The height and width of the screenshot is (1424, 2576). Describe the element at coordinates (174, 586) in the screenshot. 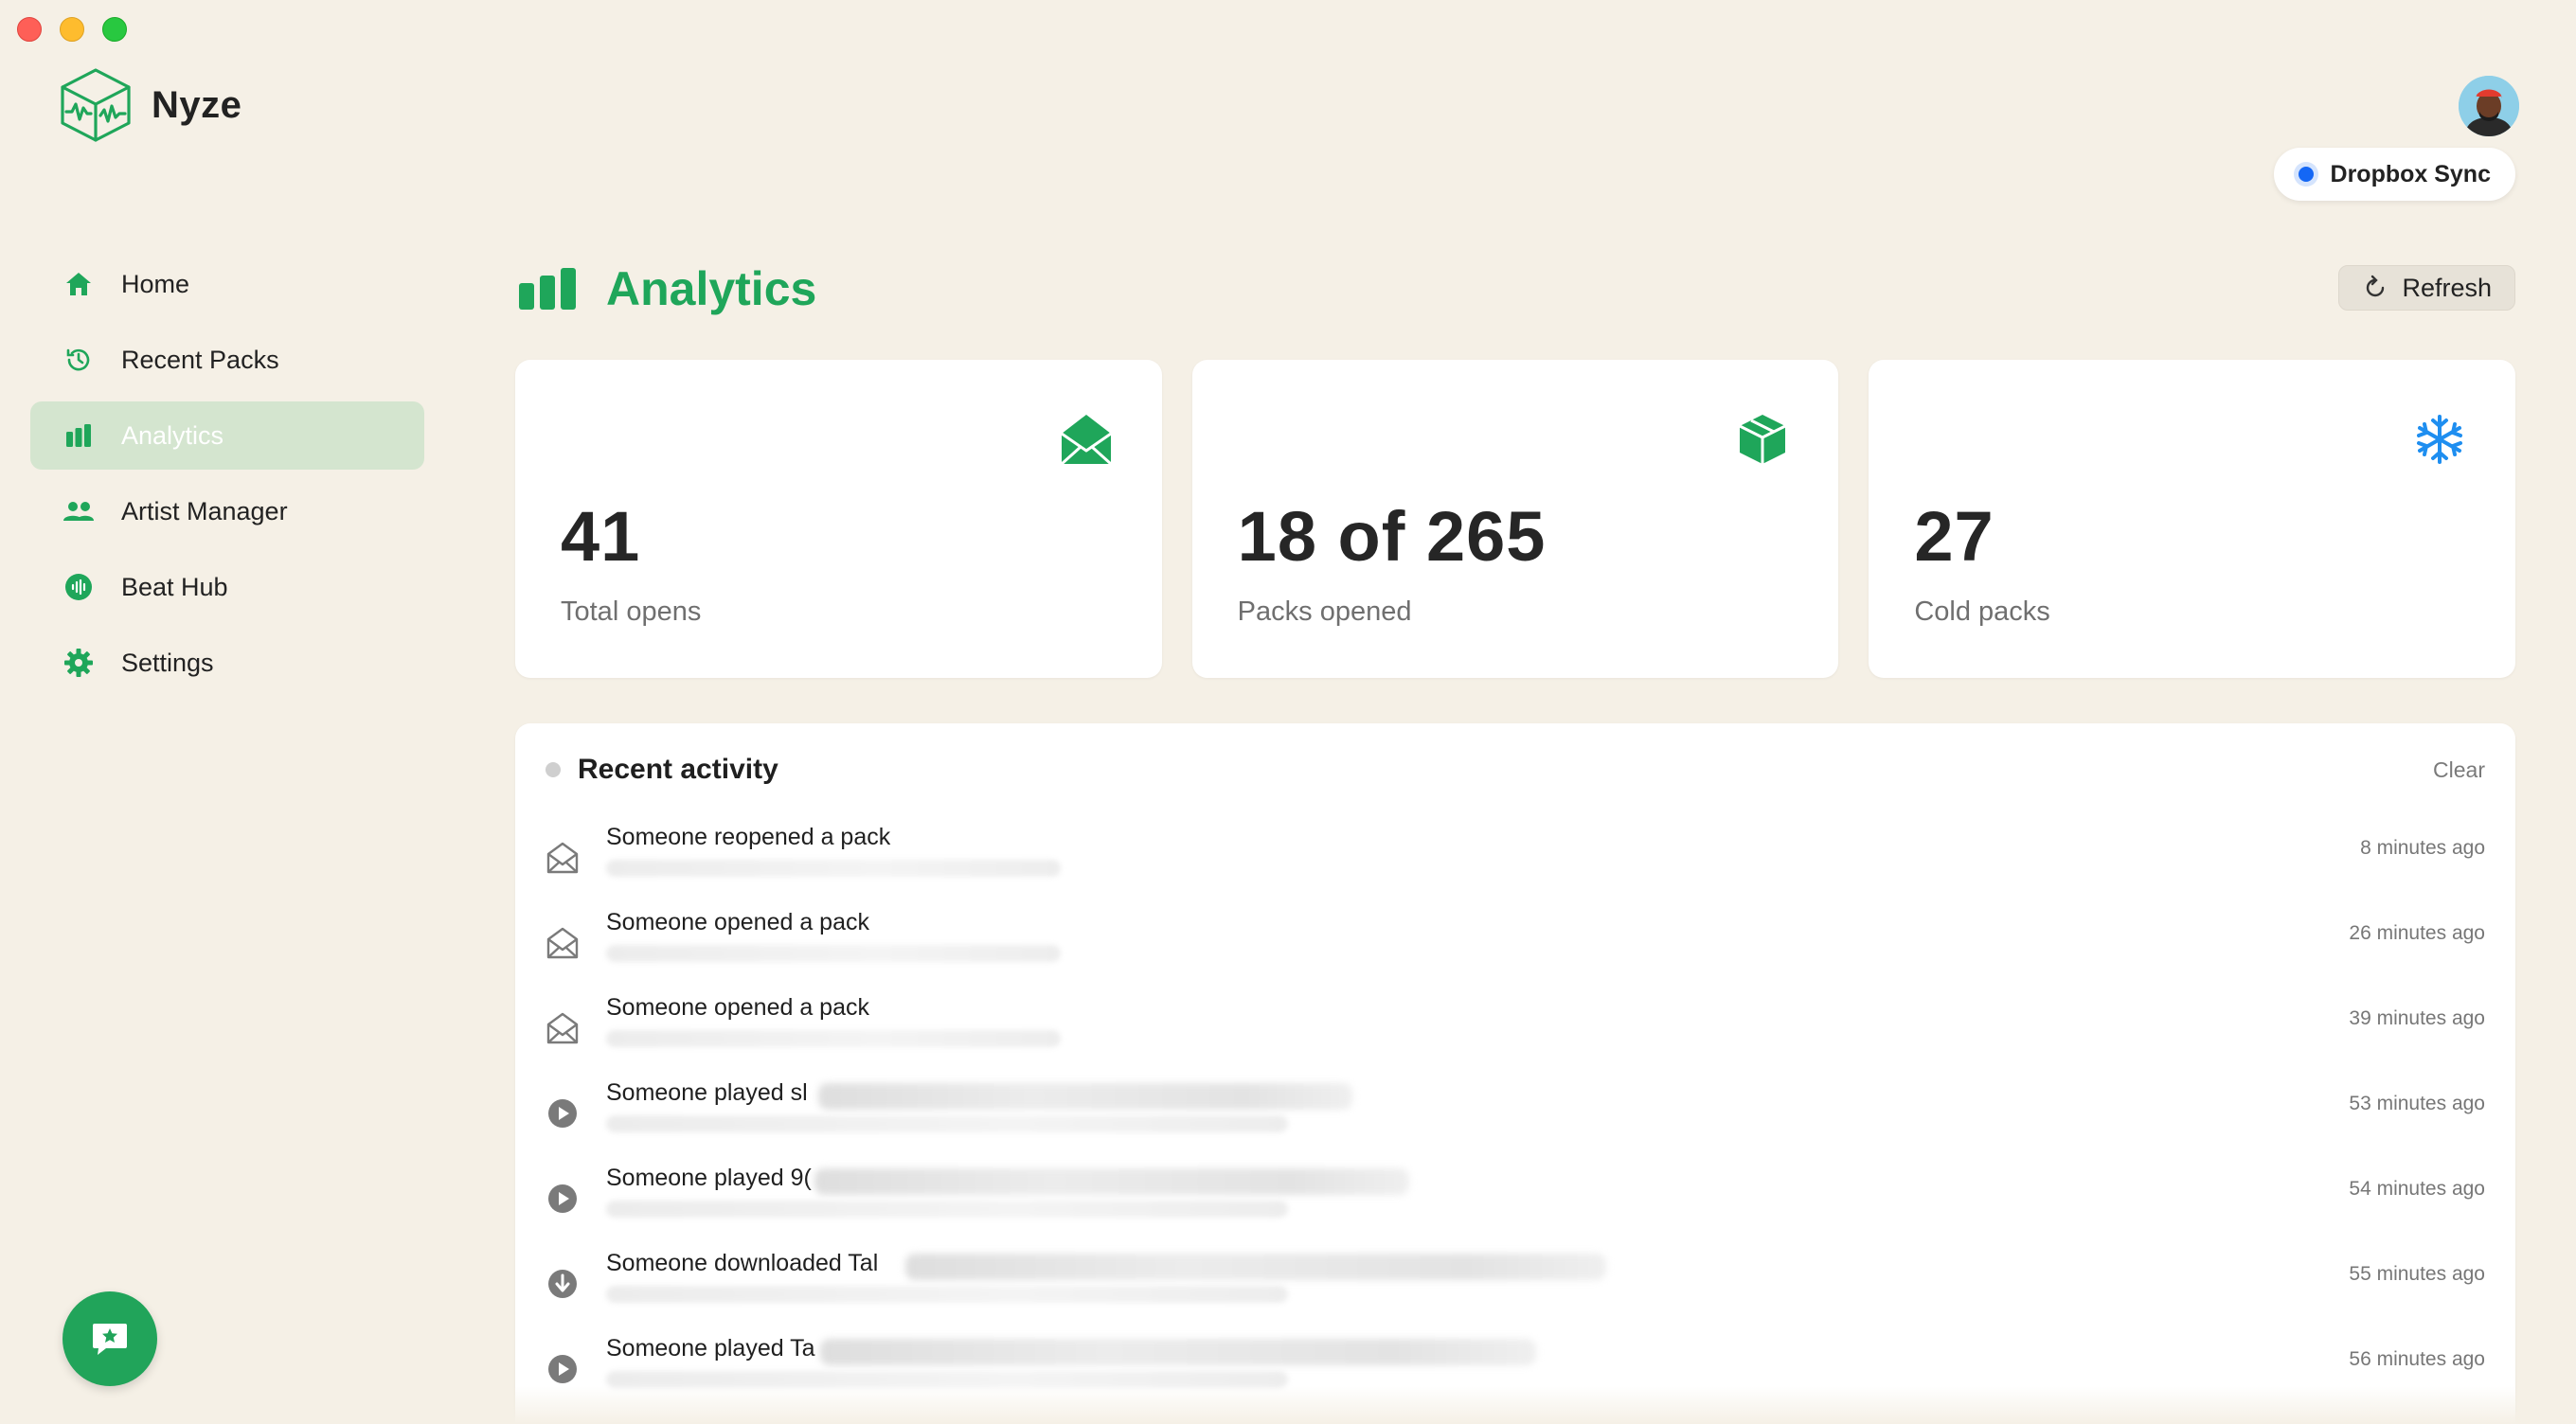

I see `sidebar-item-label: Beat Hub` at that location.